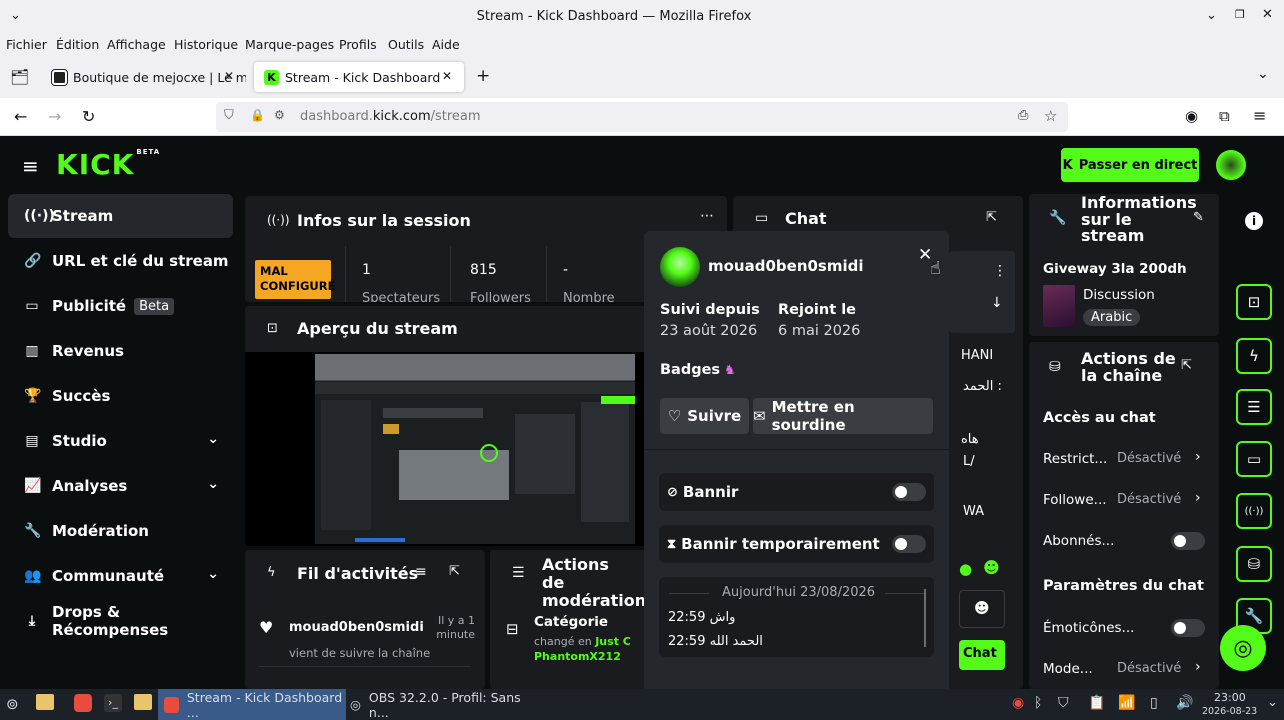 The width and height of the screenshot is (1284, 720). I want to click on rail-preview-button: ⊡, so click(1254, 302).